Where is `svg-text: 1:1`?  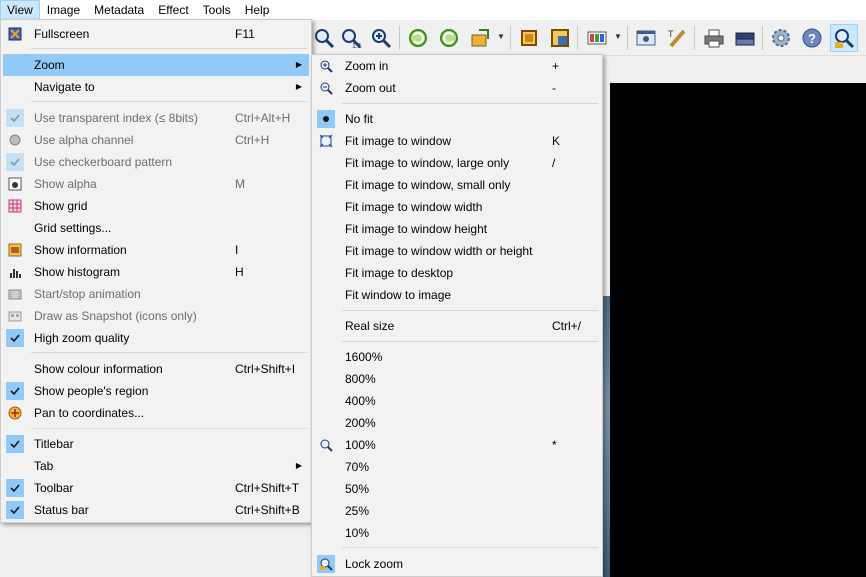 svg-text: 1:1 is located at coordinates (357, 46).